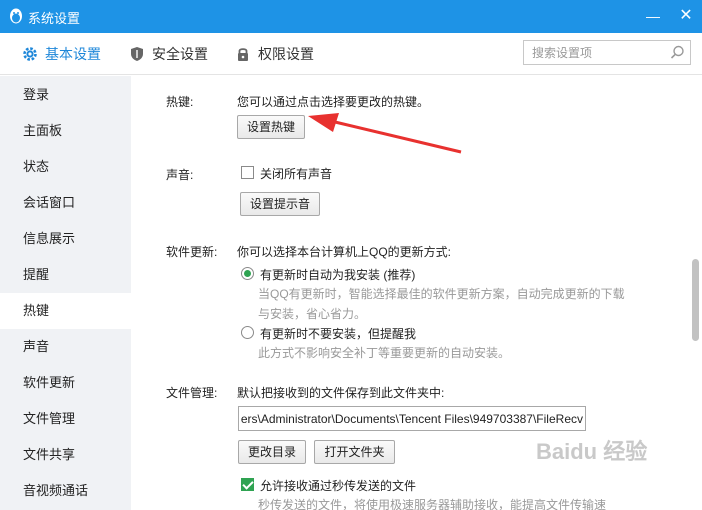  Describe the element at coordinates (65, 203) in the screenshot. I see `sidebar-item-chat-window: 会话窗口` at that location.